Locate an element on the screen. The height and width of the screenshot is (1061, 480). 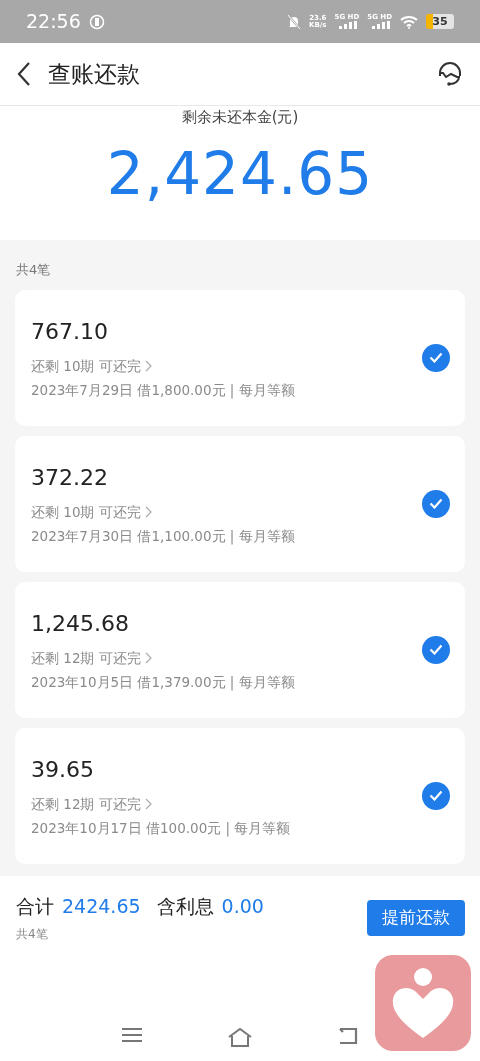
loan-amount: 1,245.68 is located at coordinates (80, 623).